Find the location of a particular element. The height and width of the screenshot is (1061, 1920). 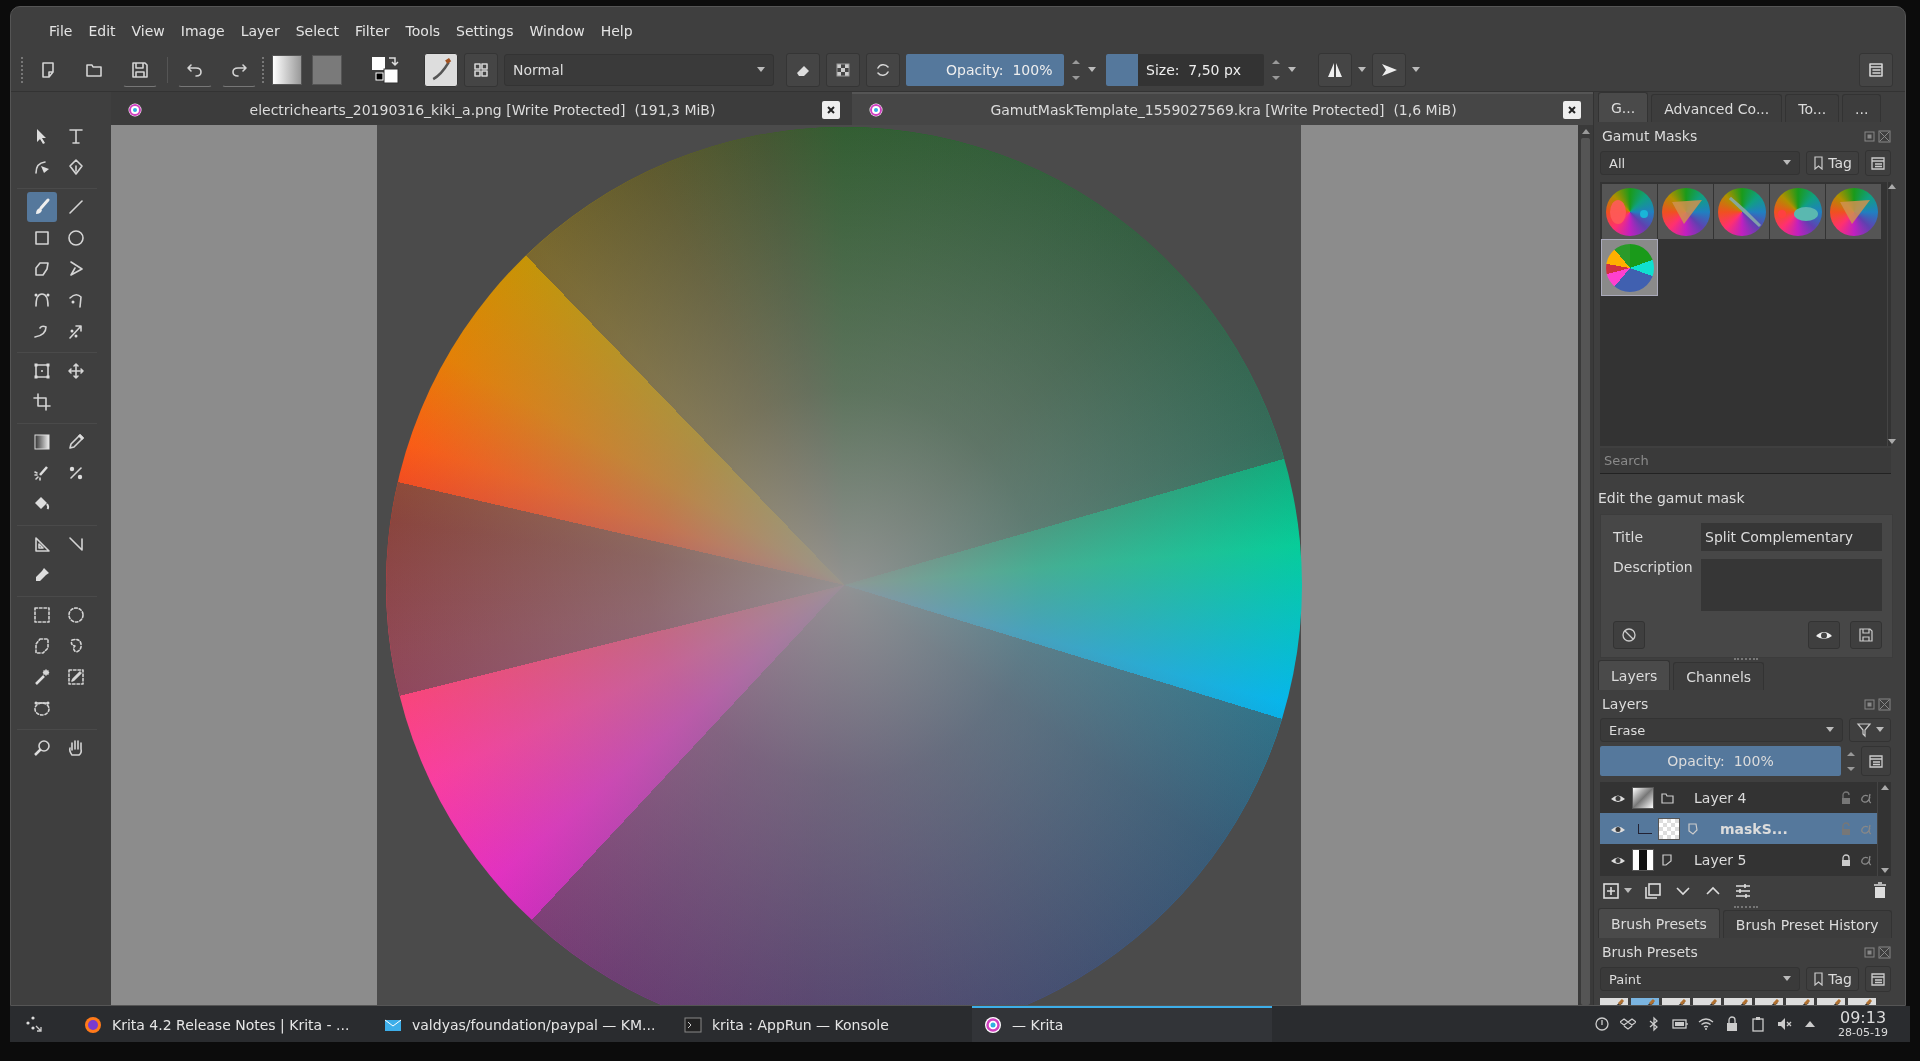

document-tab: GamutMaskTemplate_1559027569.kra [Write Protected] (1,6 MiB) is located at coordinates (1222, 108).